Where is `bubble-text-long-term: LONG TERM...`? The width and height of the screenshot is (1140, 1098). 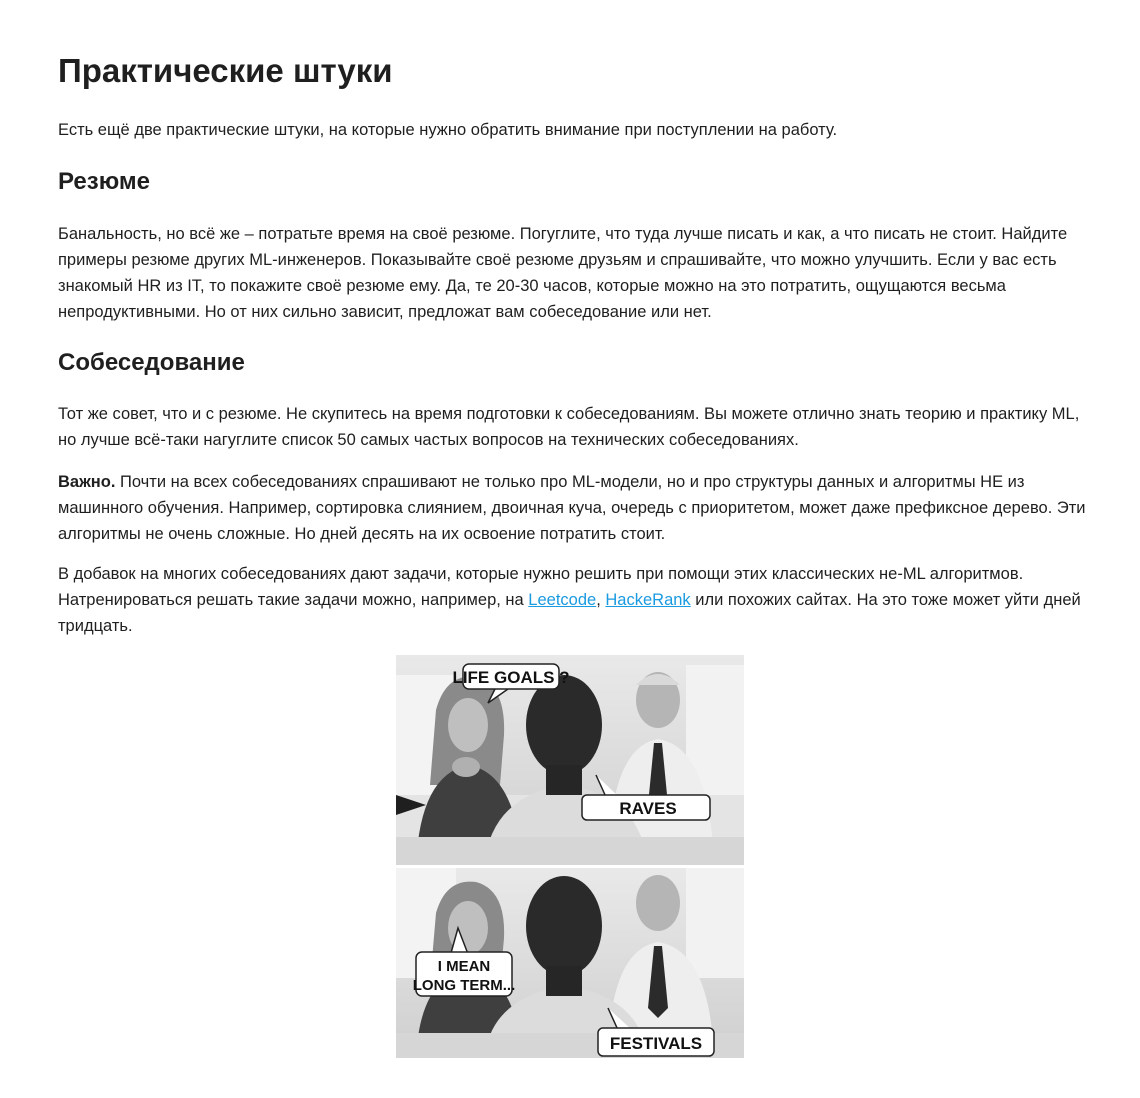 bubble-text-long-term: LONG TERM... is located at coordinates (464, 985).